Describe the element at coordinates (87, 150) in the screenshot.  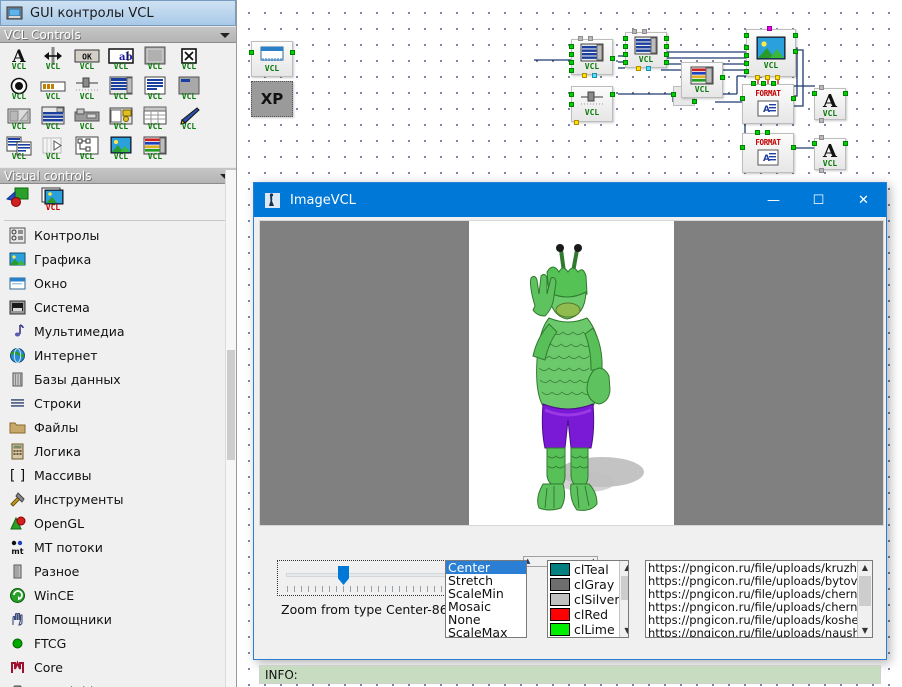
I see `palette-icon-treeview: VCL` at that location.